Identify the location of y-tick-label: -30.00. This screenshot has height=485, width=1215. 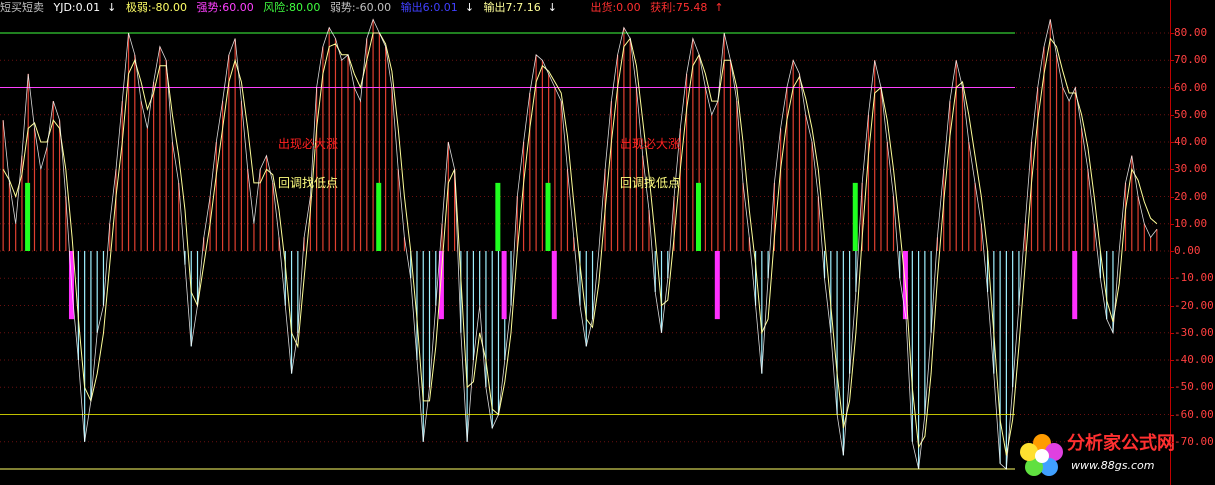
(1194, 332).